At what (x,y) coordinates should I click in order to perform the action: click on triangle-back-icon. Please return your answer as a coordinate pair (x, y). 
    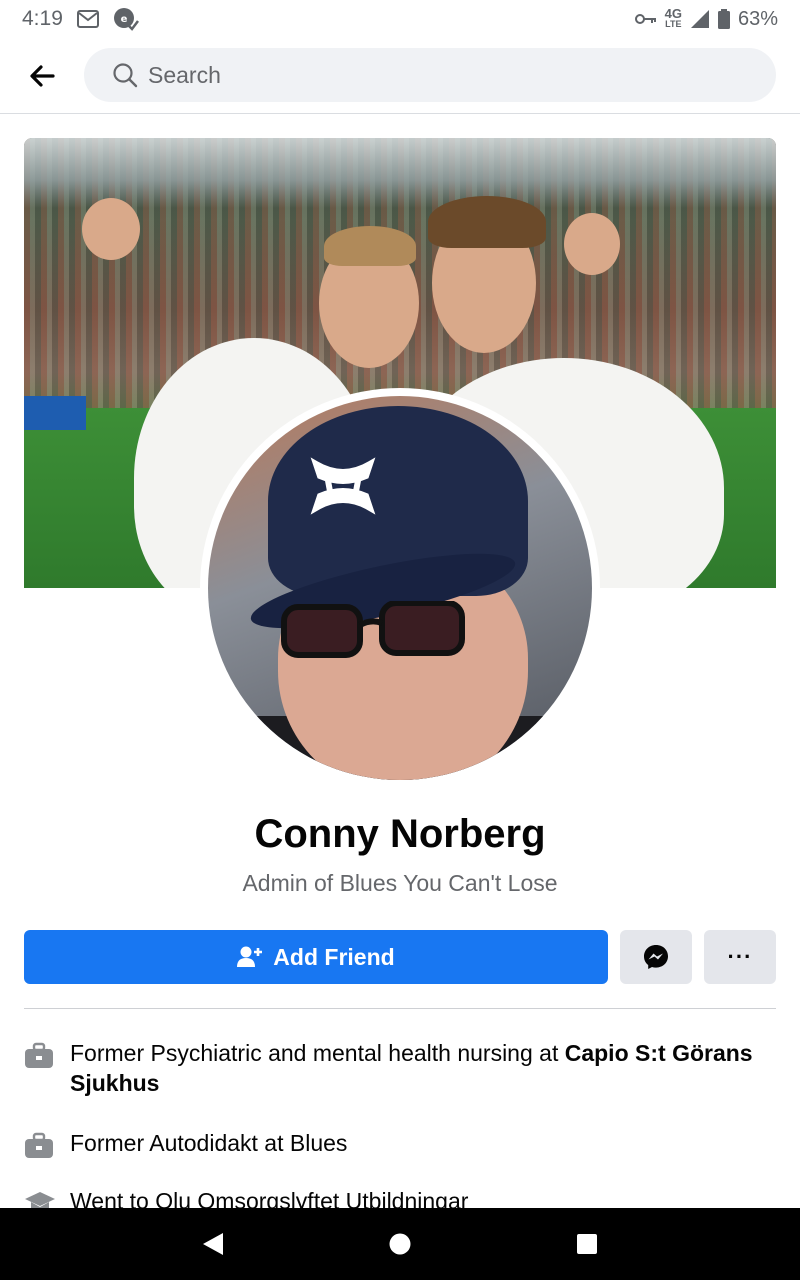
    Looking at the image, I should click on (213, 1244).